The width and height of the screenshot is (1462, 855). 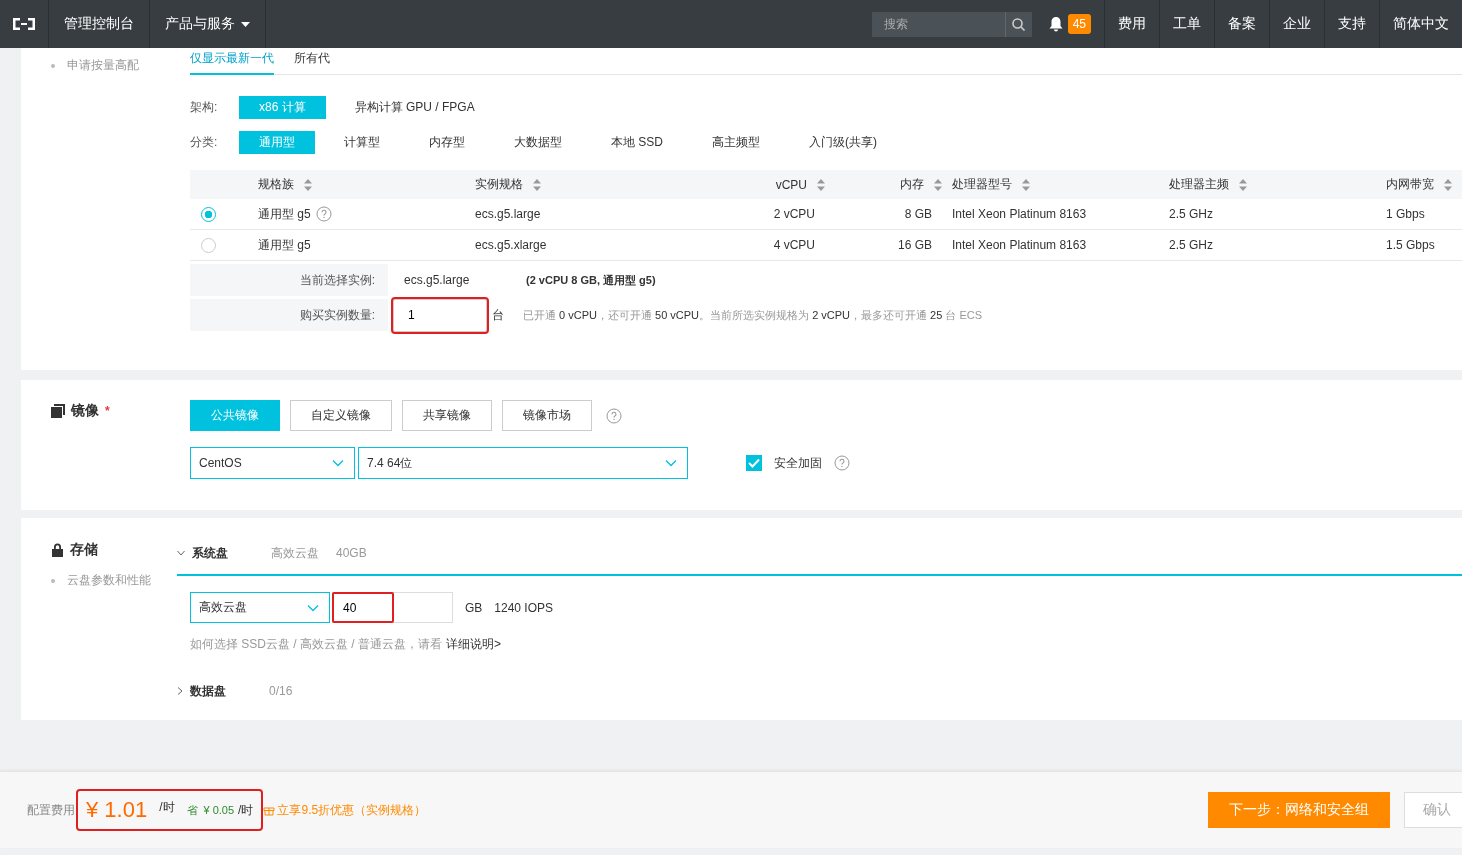 What do you see at coordinates (499, 184) in the screenshot?
I see `column-header: 实例规格` at bounding box center [499, 184].